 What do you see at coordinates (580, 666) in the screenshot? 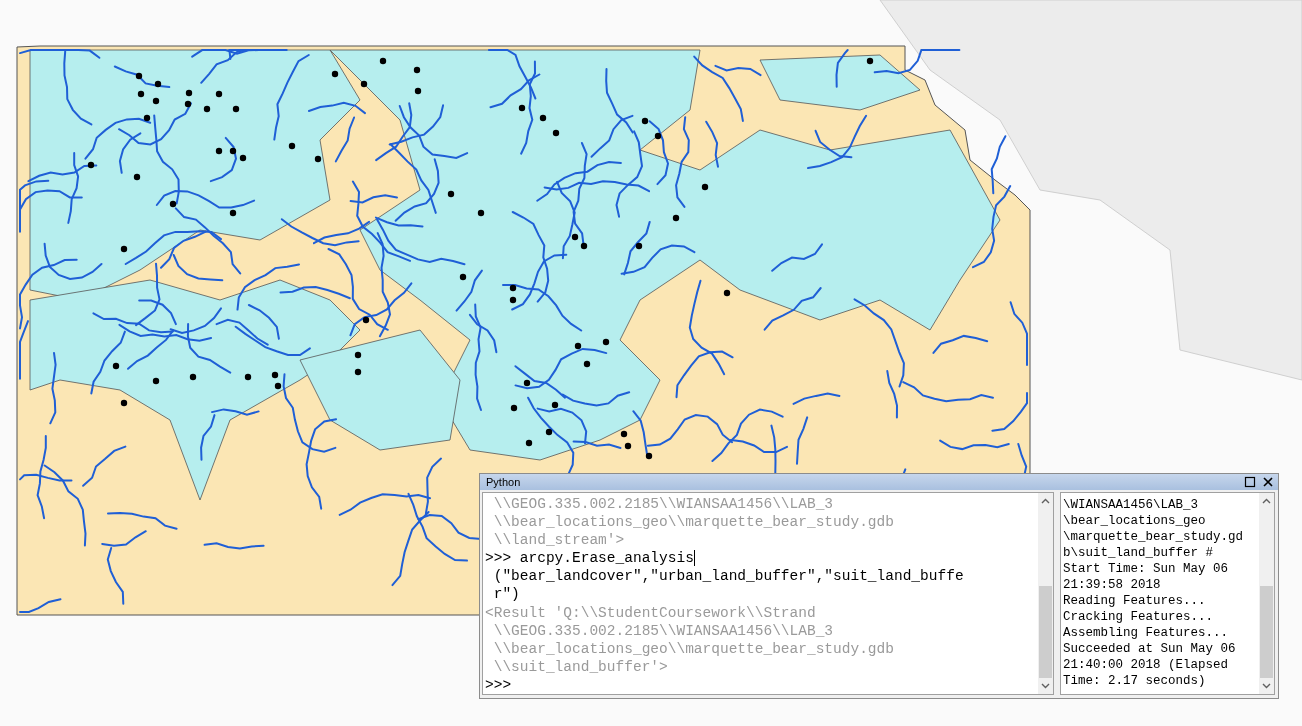
I see `console-output-line: \\suit_land_buffer'>` at bounding box center [580, 666].